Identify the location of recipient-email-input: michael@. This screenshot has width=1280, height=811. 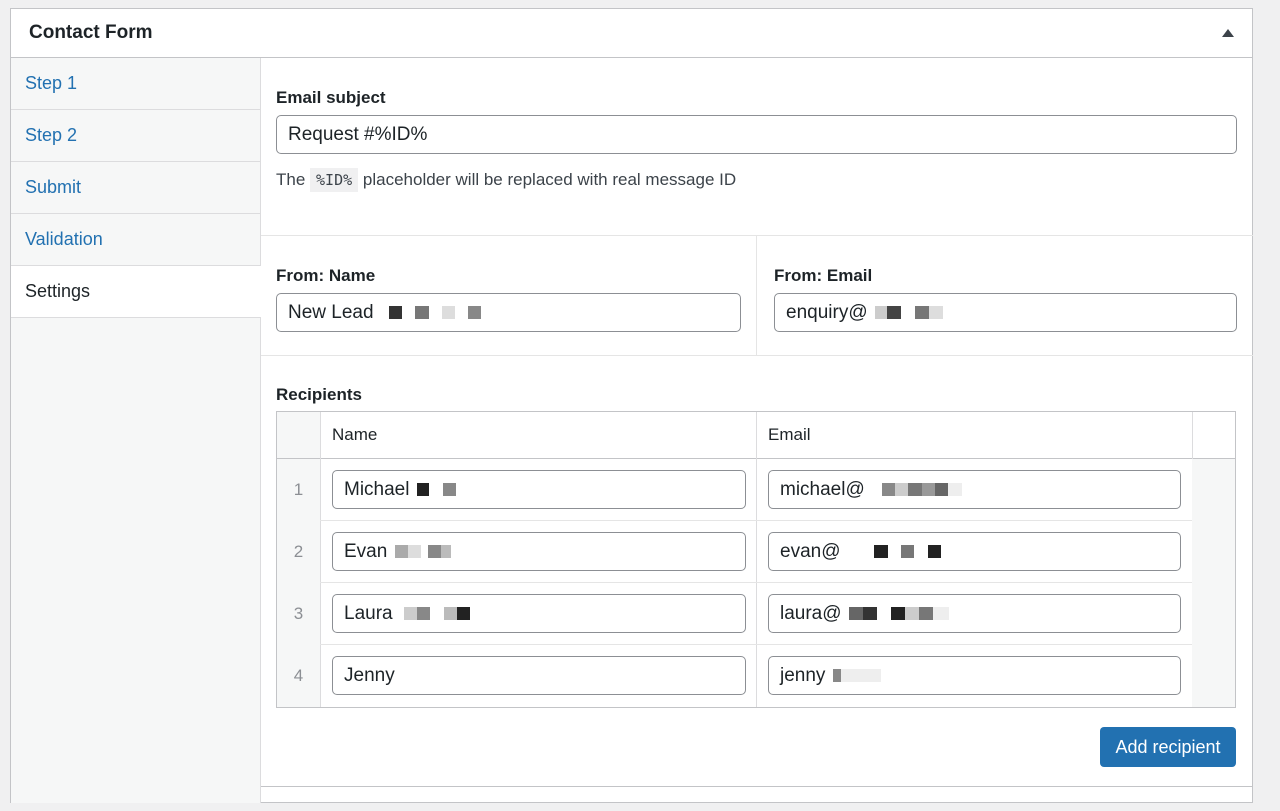
(974, 489).